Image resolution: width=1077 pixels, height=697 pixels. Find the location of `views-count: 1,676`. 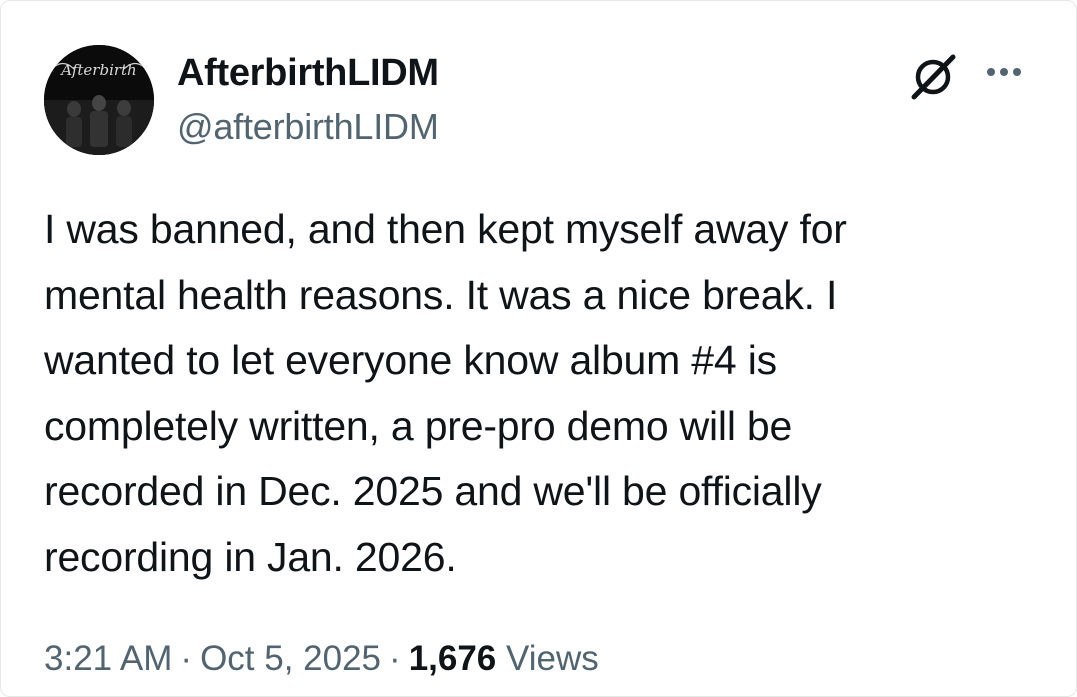

views-count: 1,676 is located at coordinates (453, 658).